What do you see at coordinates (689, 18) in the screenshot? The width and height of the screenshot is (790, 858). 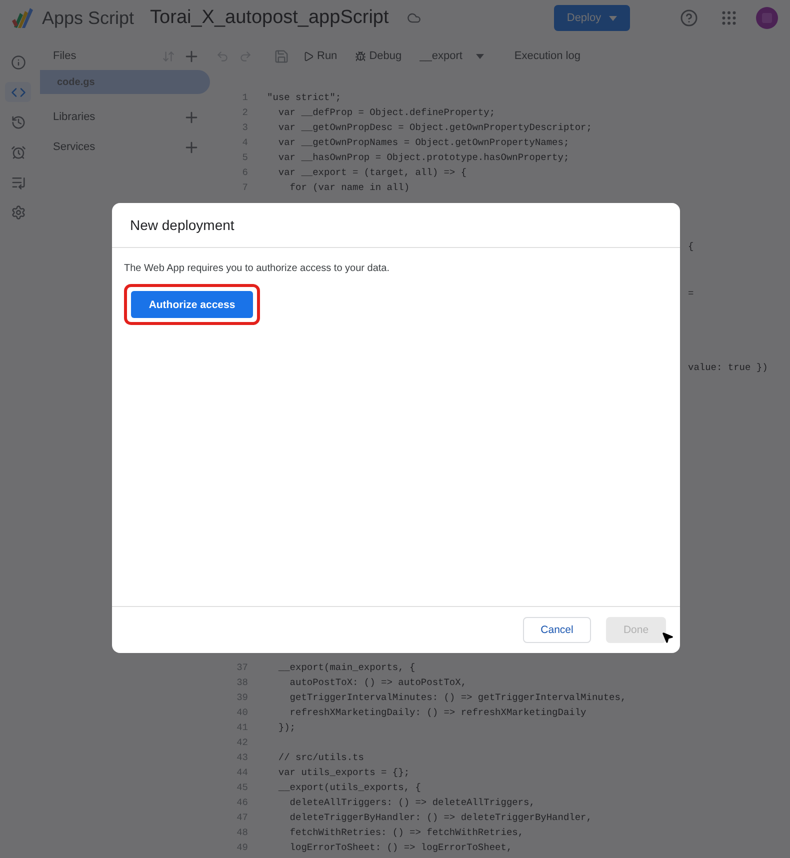 I see `help-icon` at bounding box center [689, 18].